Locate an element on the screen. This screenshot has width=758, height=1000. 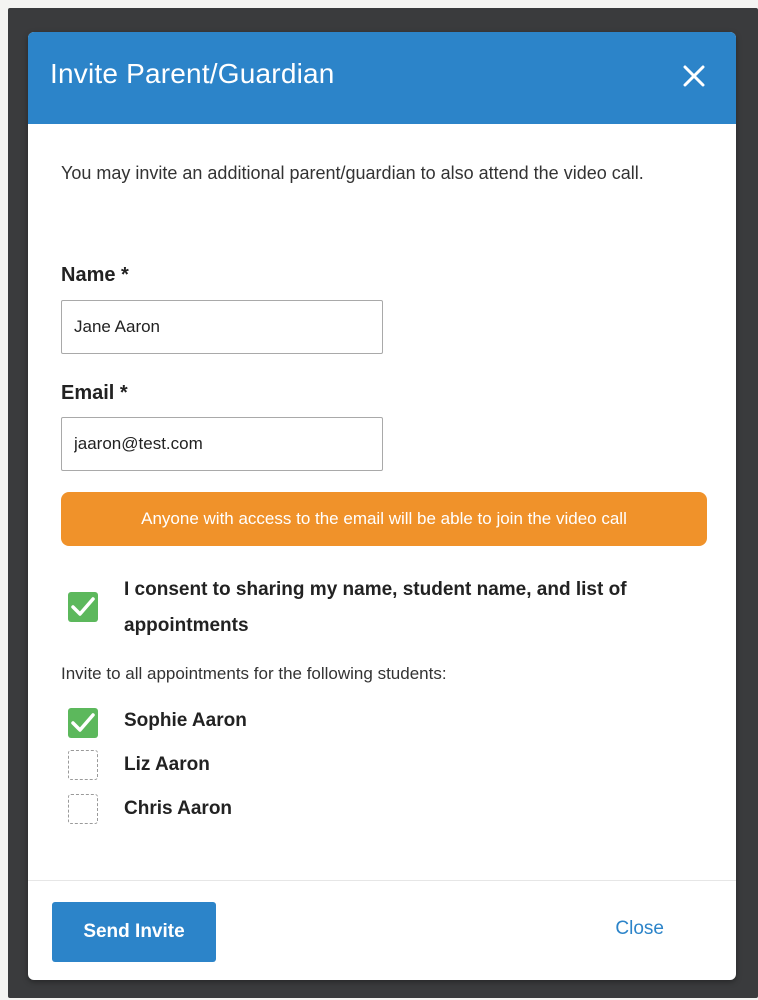
close-button: Close is located at coordinates (639, 929).